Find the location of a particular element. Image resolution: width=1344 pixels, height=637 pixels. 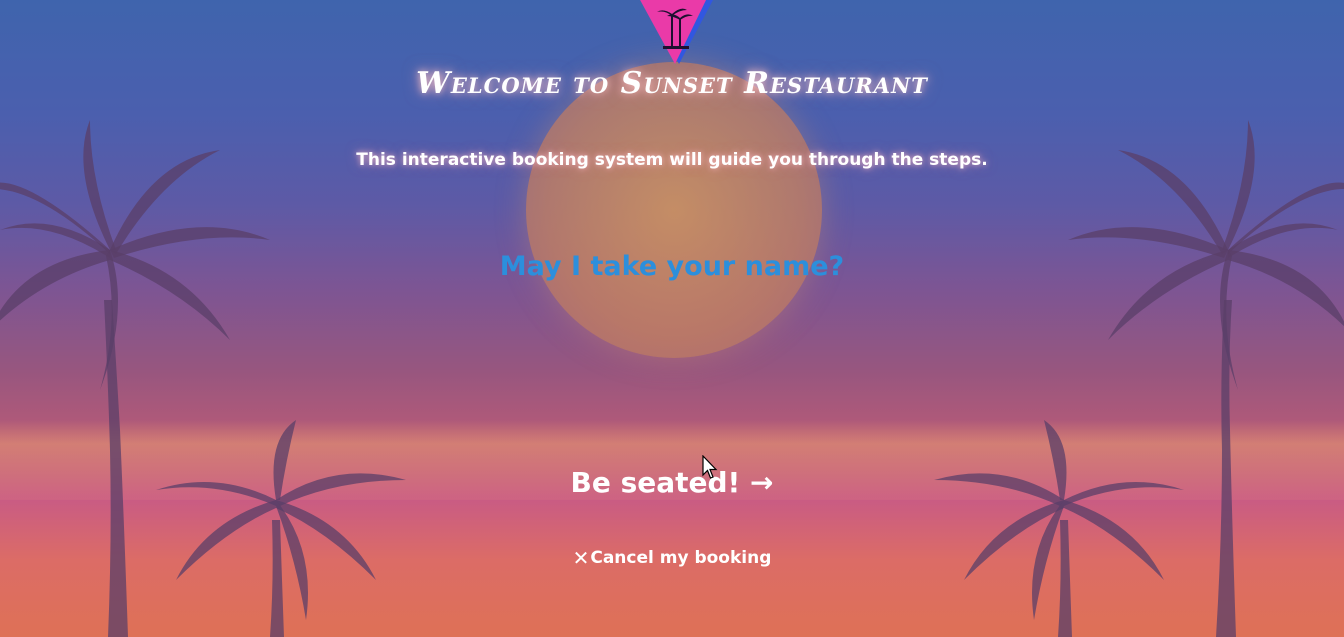

name-input is located at coordinates (672, 266).